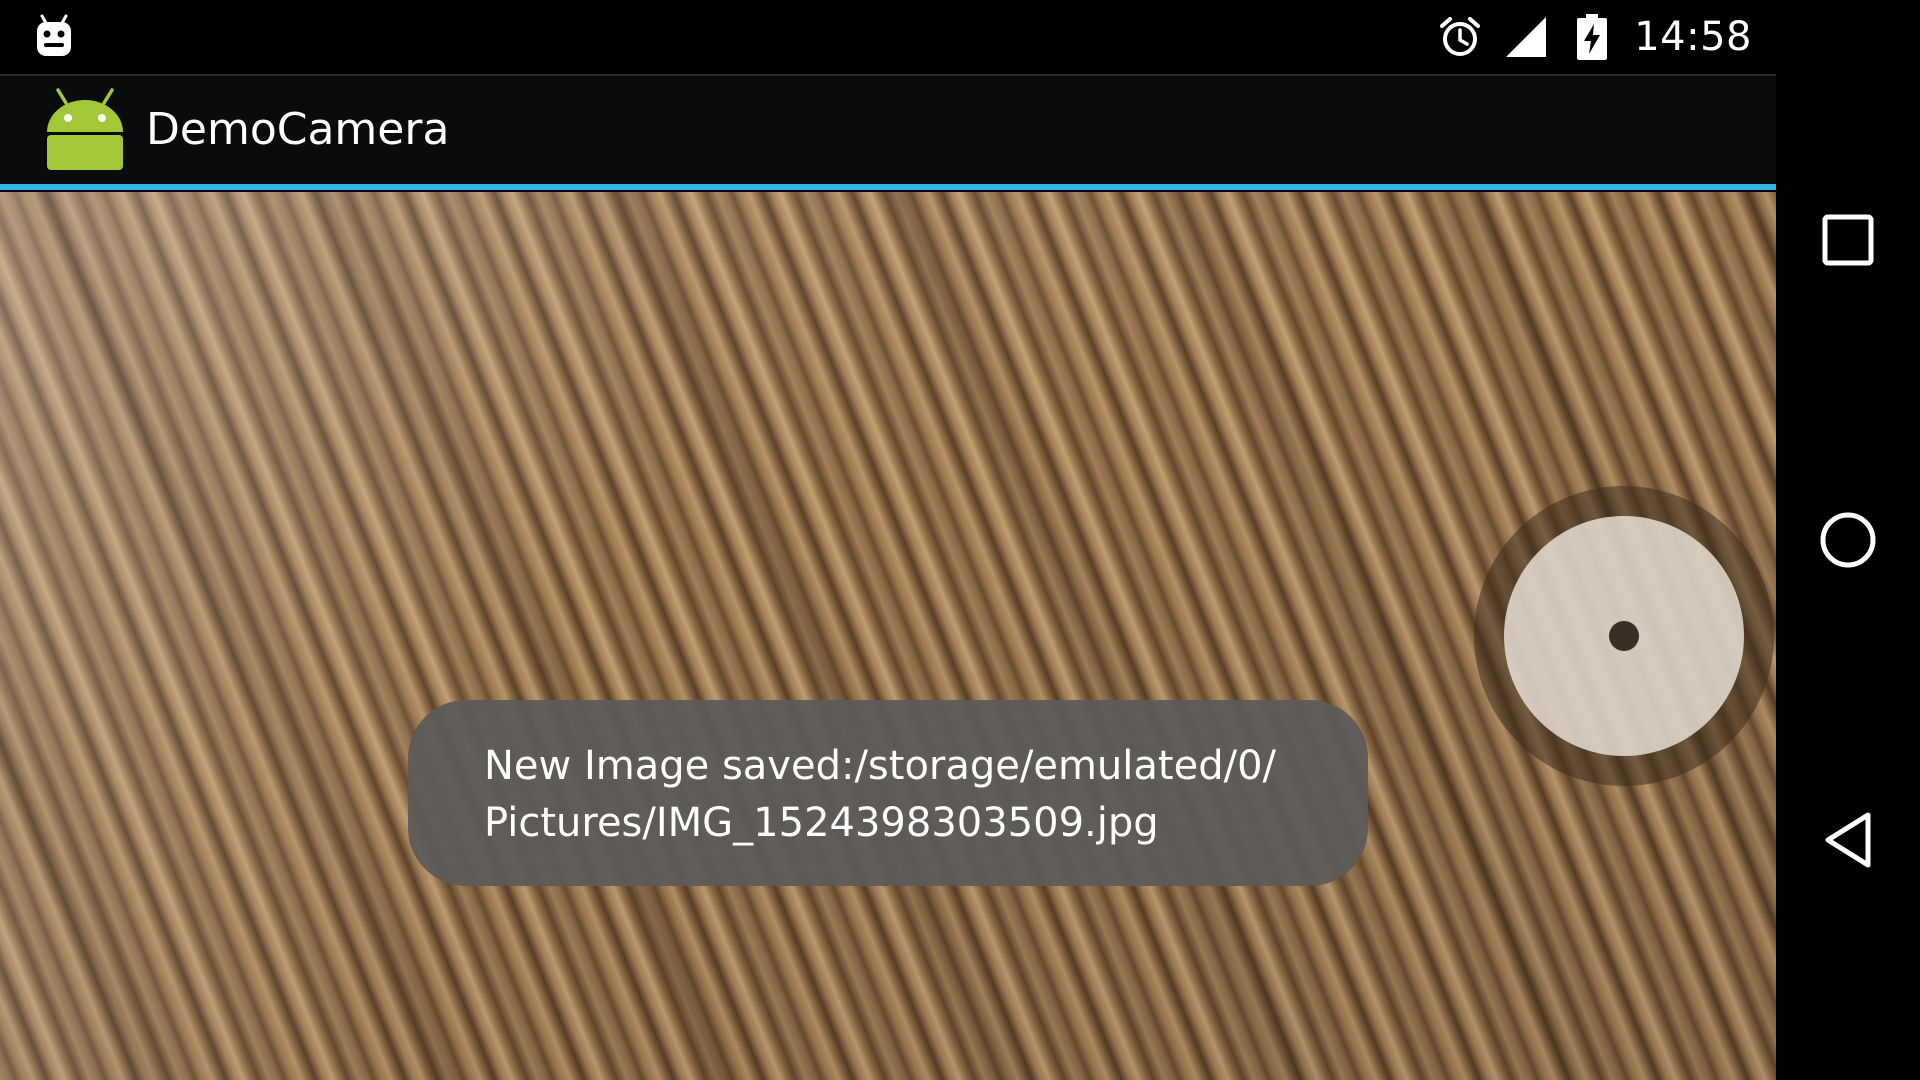 The height and width of the screenshot is (1080, 1920). Describe the element at coordinates (298, 129) in the screenshot. I see `app-title: DemoCamera` at that location.